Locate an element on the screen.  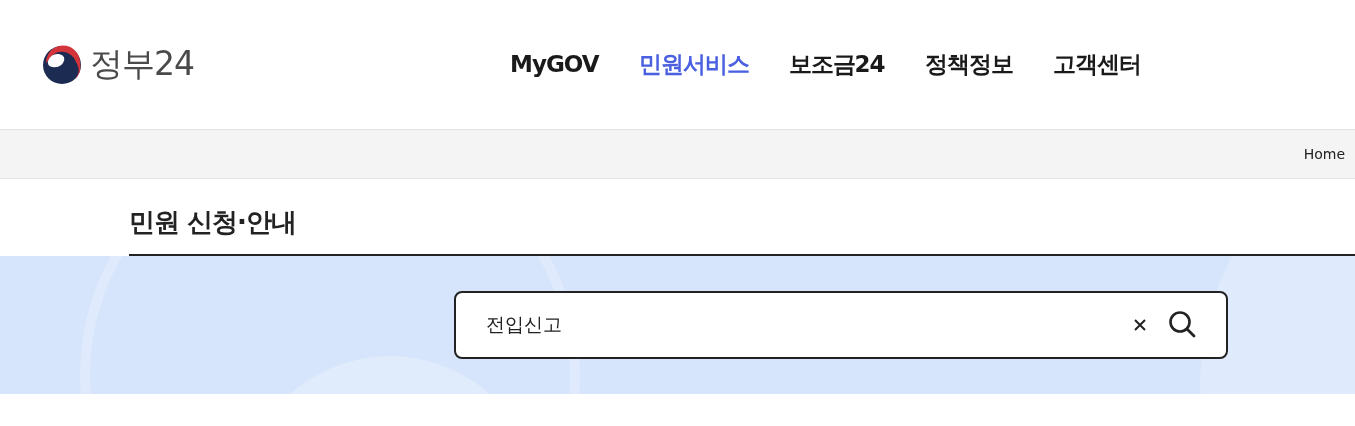
search-field: 전입신고 is located at coordinates (841, 325).